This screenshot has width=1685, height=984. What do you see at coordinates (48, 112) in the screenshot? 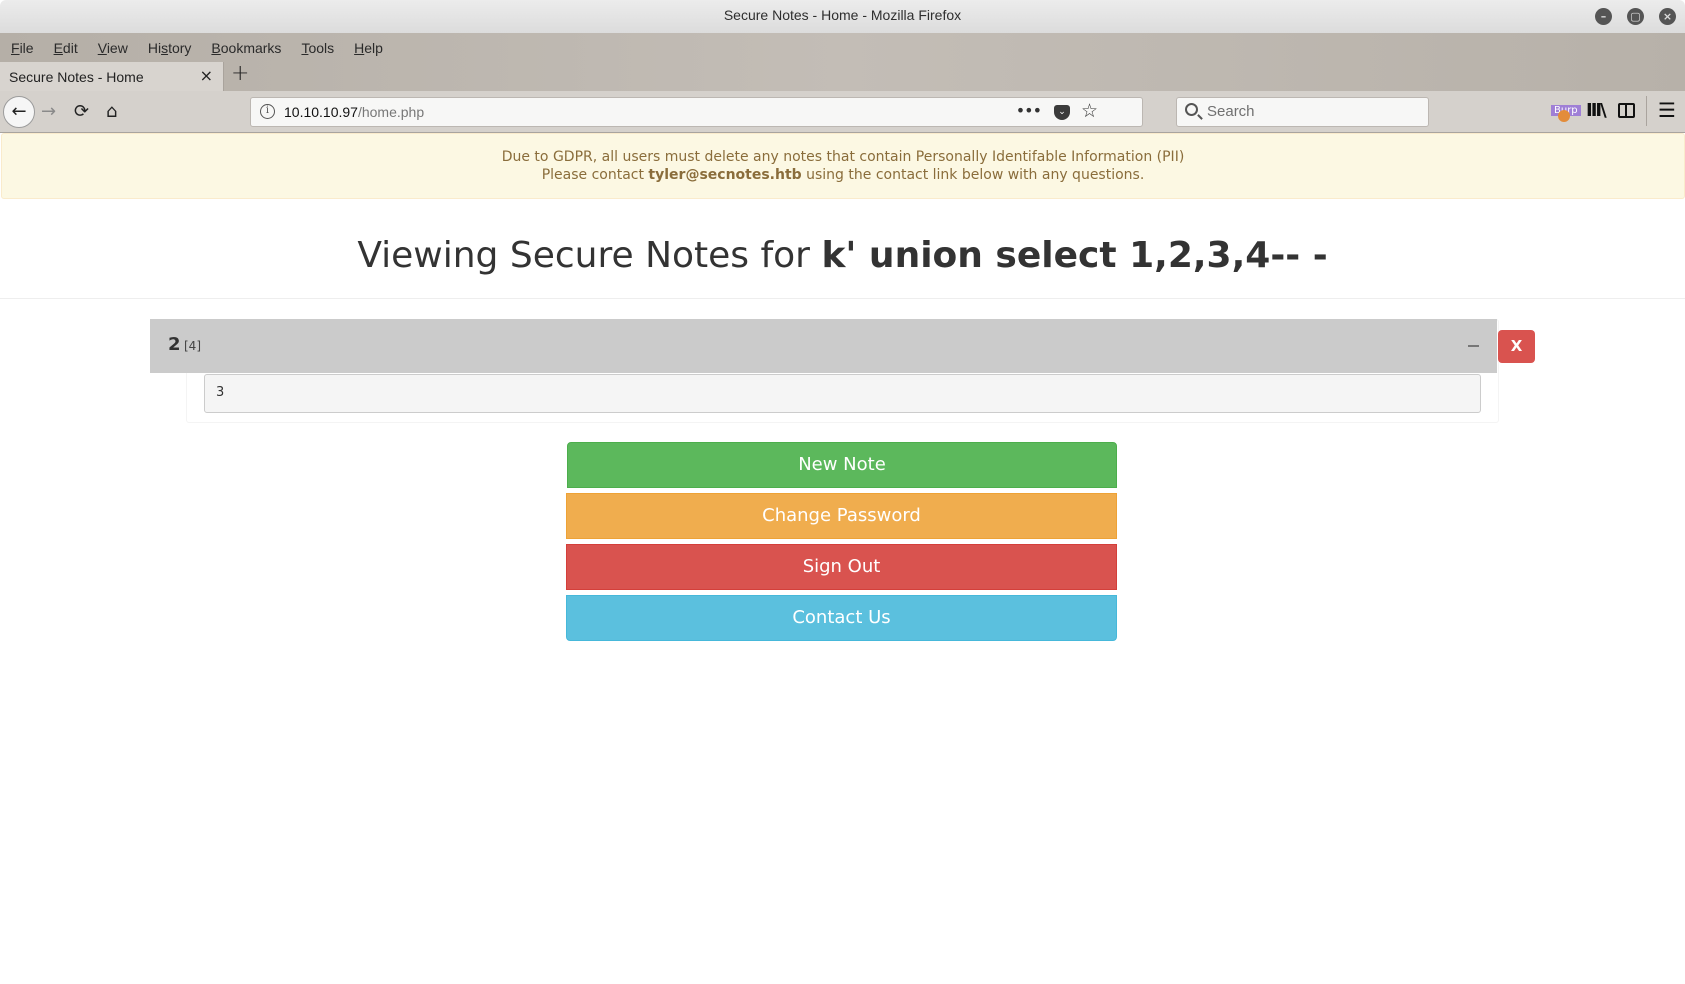
I see `forward-button: →` at bounding box center [48, 112].